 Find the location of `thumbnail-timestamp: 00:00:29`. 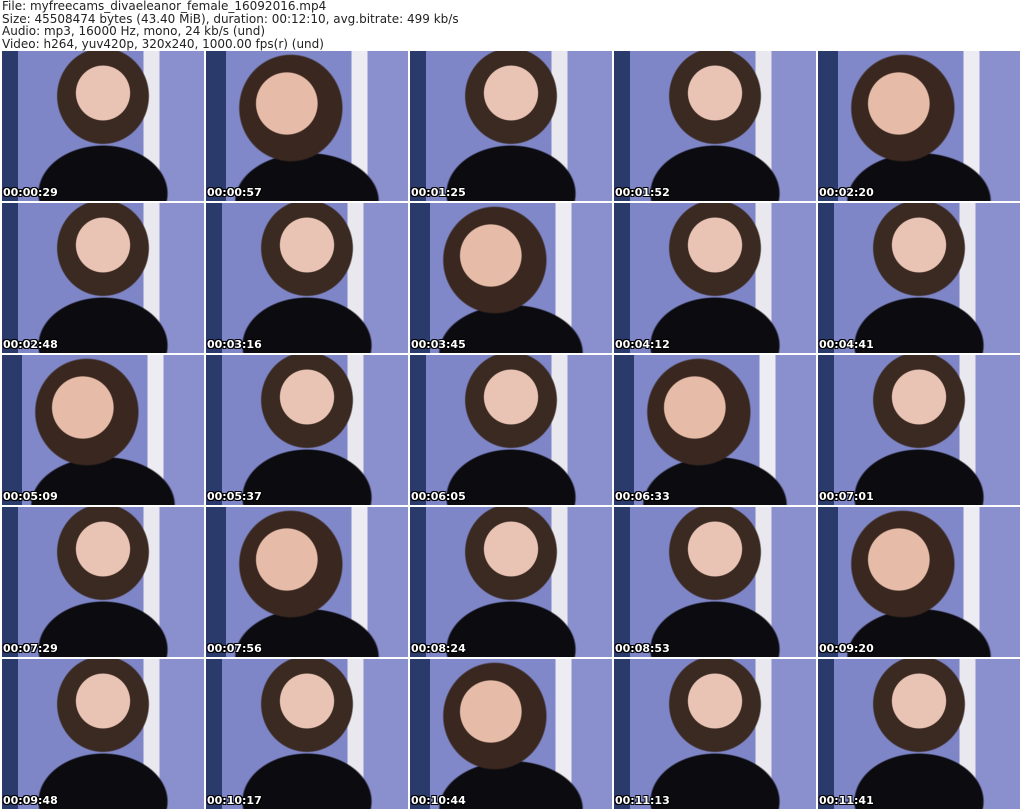

thumbnail-timestamp: 00:00:29 is located at coordinates (30, 192).